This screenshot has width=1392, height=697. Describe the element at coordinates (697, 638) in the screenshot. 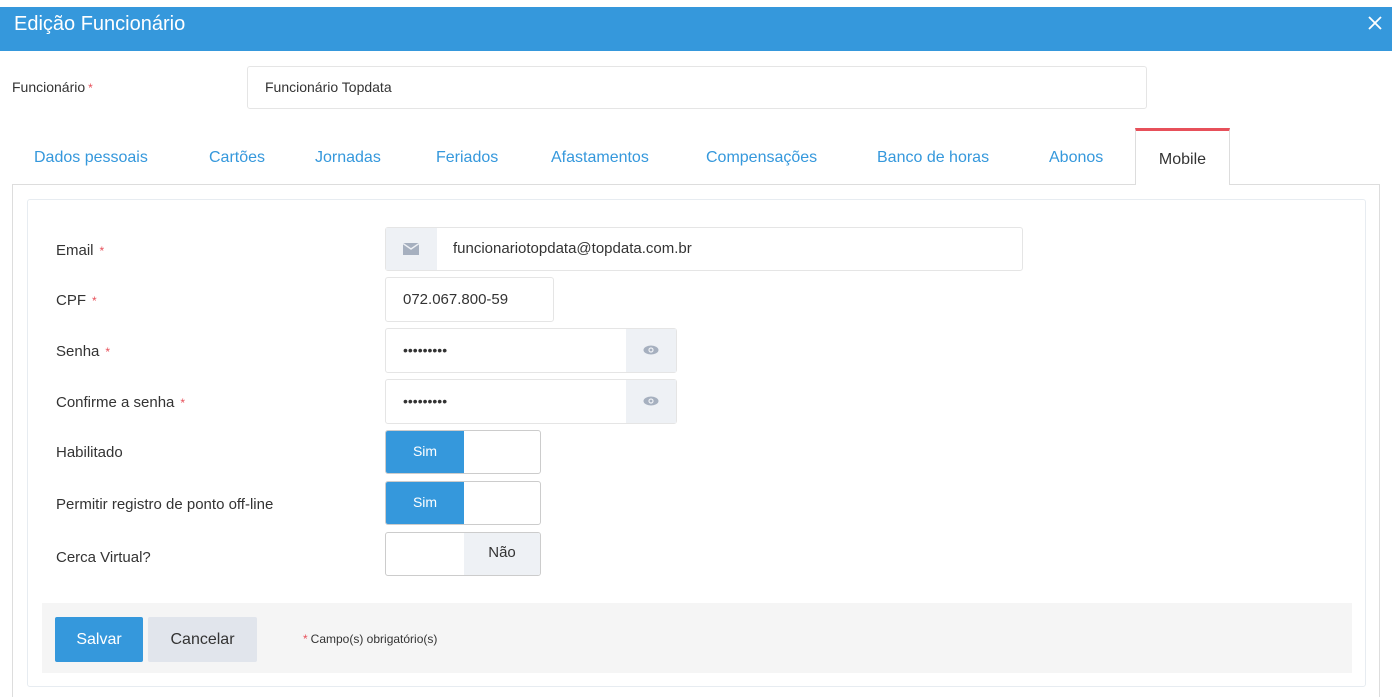

I see `form-actions: Salvar Cancelar * Campo(s) obrigatório(s)` at that location.